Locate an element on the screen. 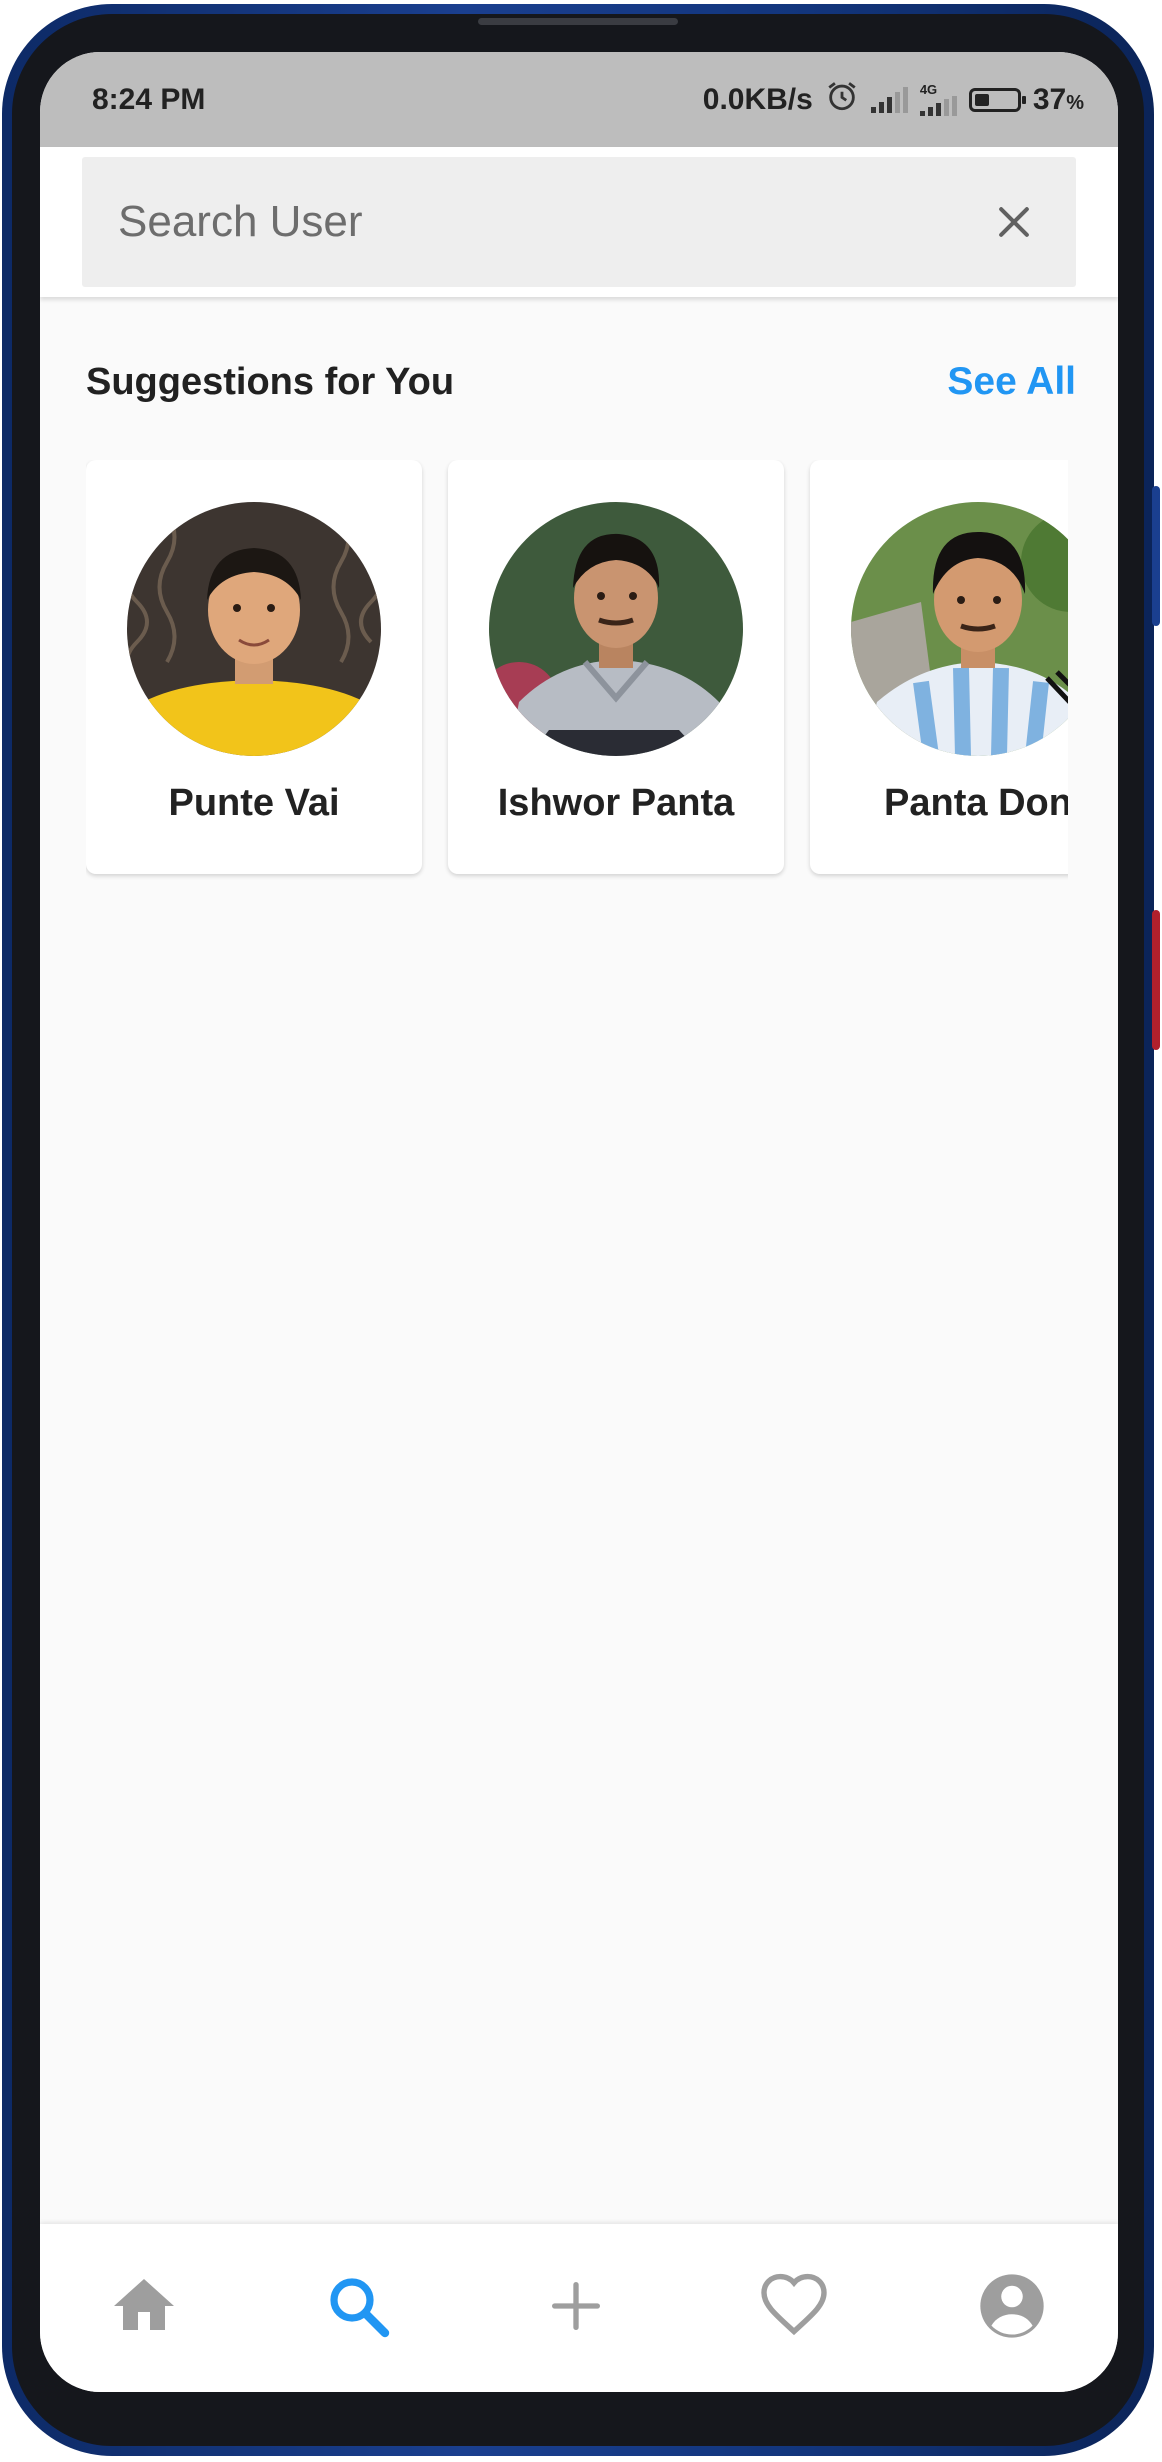 The width and height of the screenshot is (1162, 2462). user-card: Panta Don is located at coordinates (939, 667).